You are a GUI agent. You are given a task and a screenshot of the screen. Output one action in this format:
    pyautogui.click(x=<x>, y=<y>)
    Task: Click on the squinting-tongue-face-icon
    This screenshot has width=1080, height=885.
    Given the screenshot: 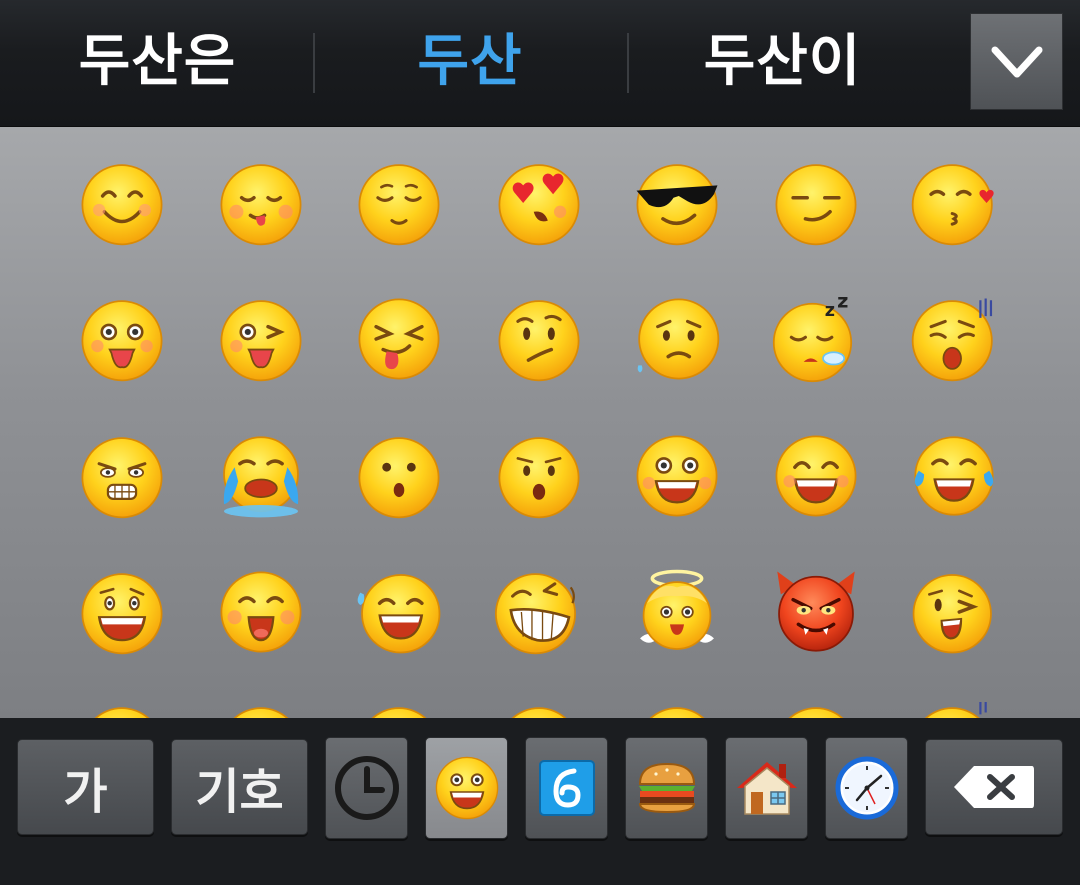 What is the action you would take?
    pyautogui.click(x=399, y=339)
    